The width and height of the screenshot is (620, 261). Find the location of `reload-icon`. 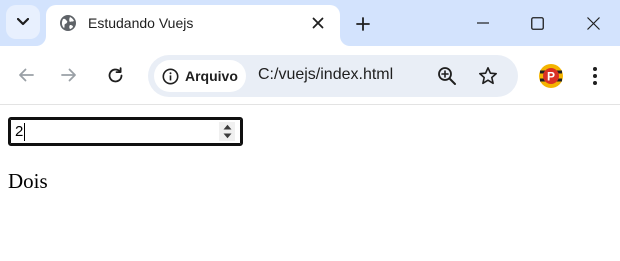

reload-icon is located at coordinates (115, 74).